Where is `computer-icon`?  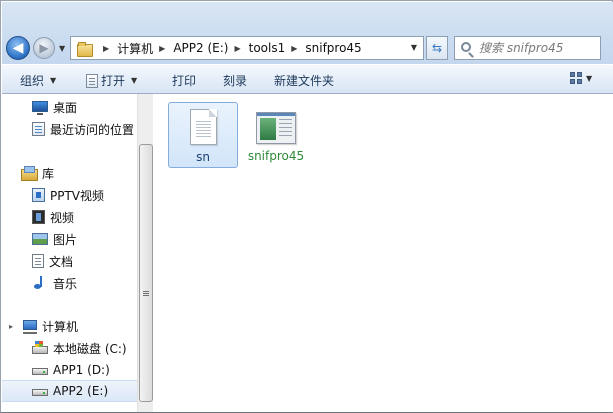 computer-icon is located at coordinates (30, 327).